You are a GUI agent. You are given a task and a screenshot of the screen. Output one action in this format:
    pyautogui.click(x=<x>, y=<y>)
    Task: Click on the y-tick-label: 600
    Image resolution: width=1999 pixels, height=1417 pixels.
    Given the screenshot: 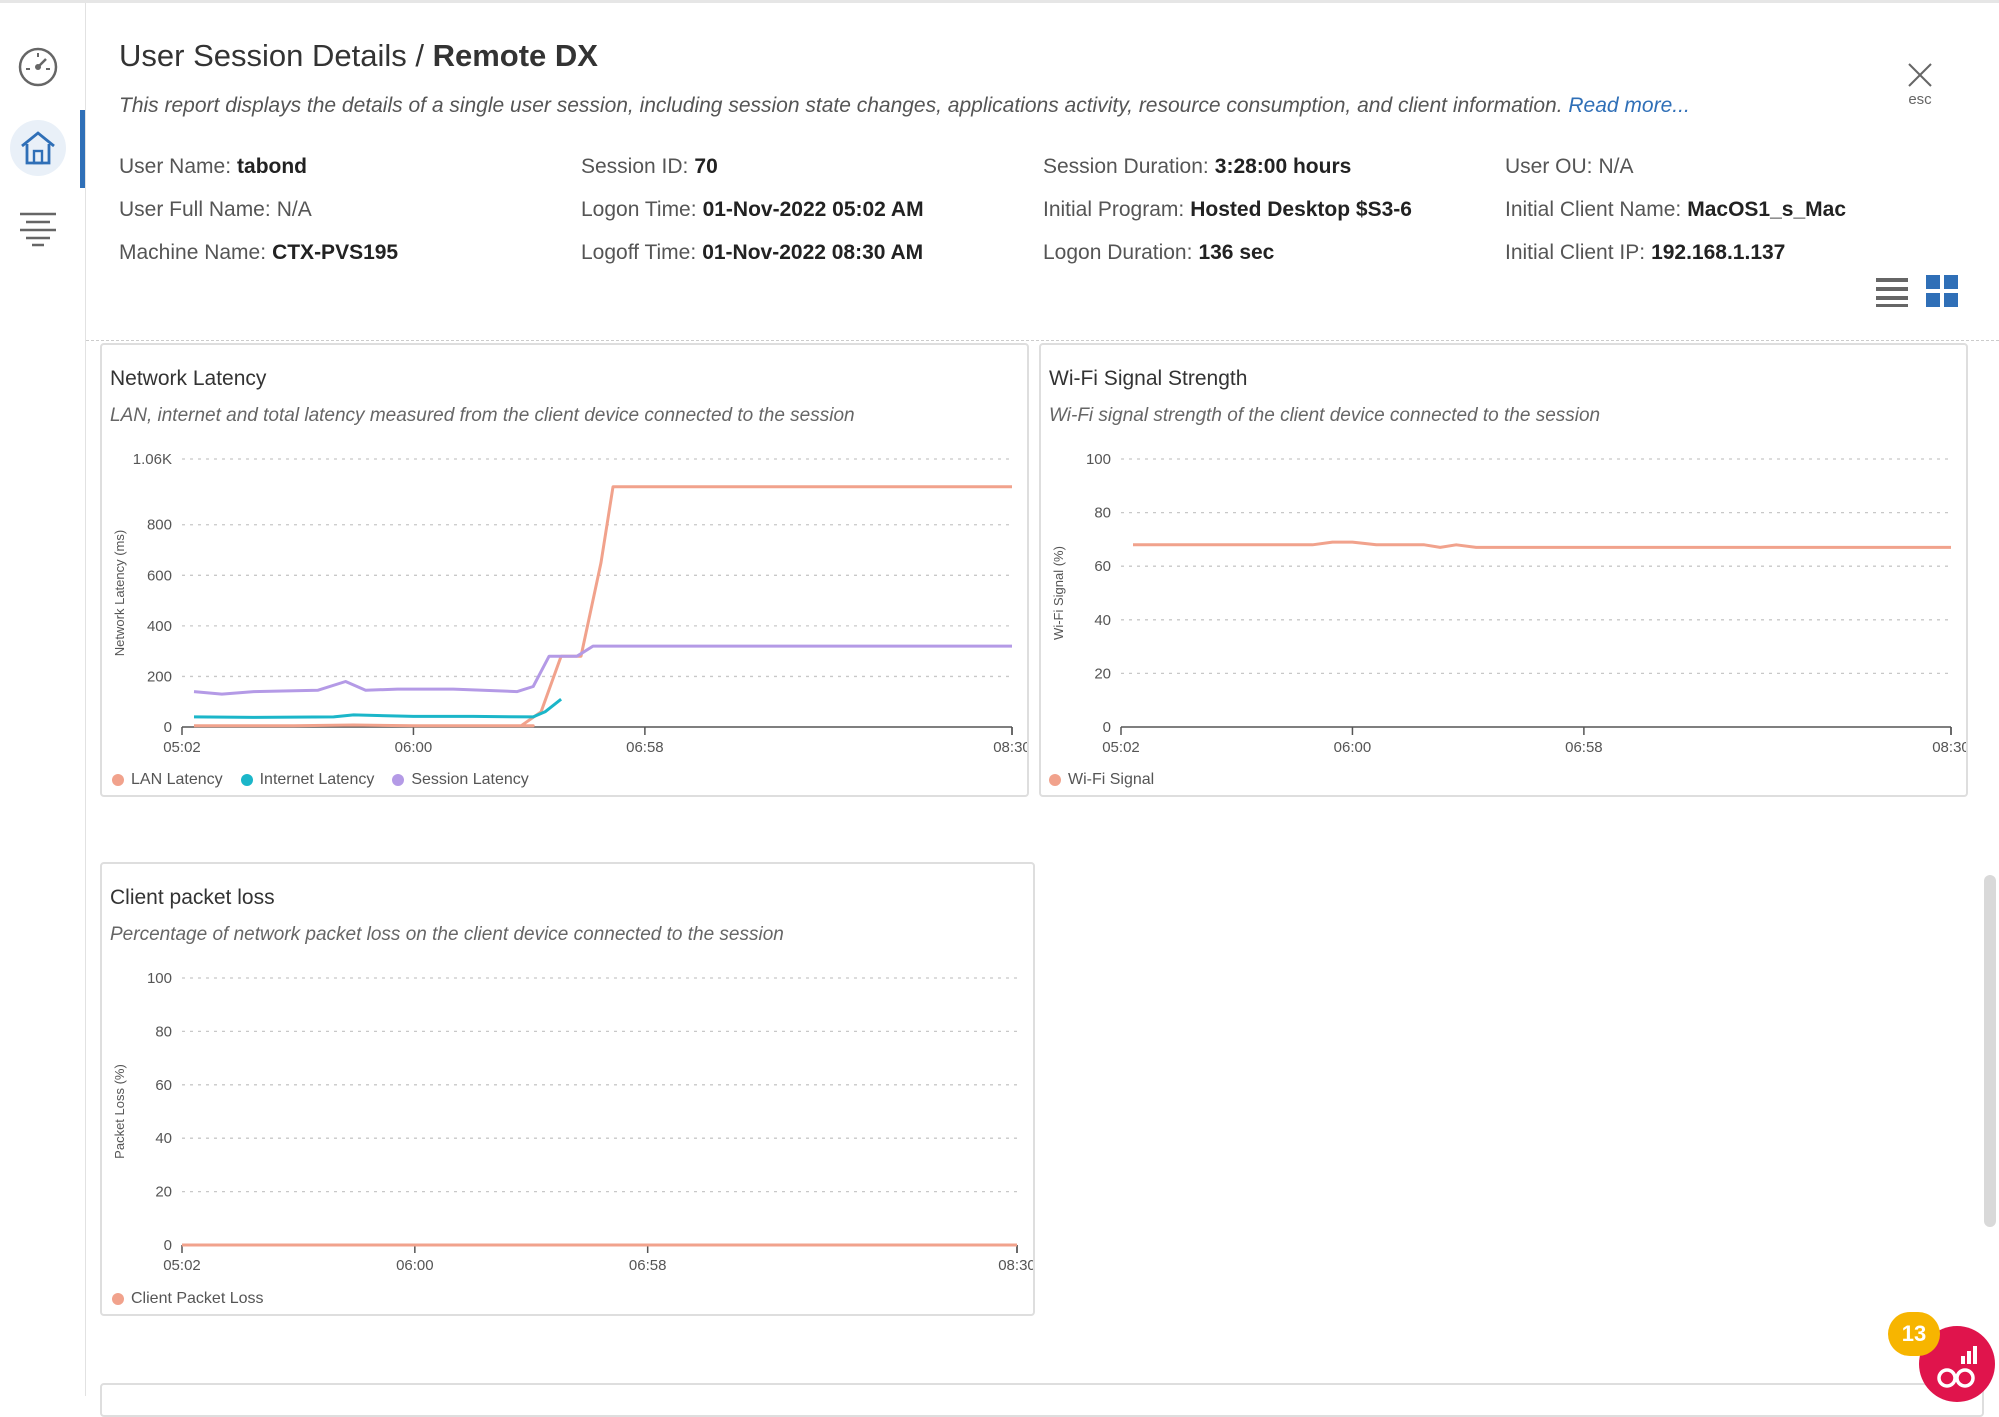 What is the action you would take?
    pyautogui.click(x=159, y=575)
    